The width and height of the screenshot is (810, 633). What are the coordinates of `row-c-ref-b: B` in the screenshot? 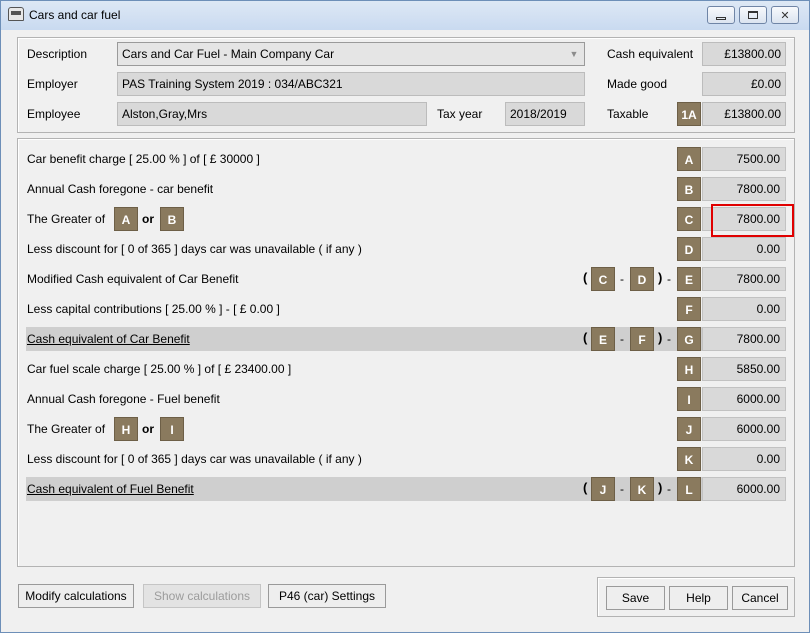 It's located at (172, 219).